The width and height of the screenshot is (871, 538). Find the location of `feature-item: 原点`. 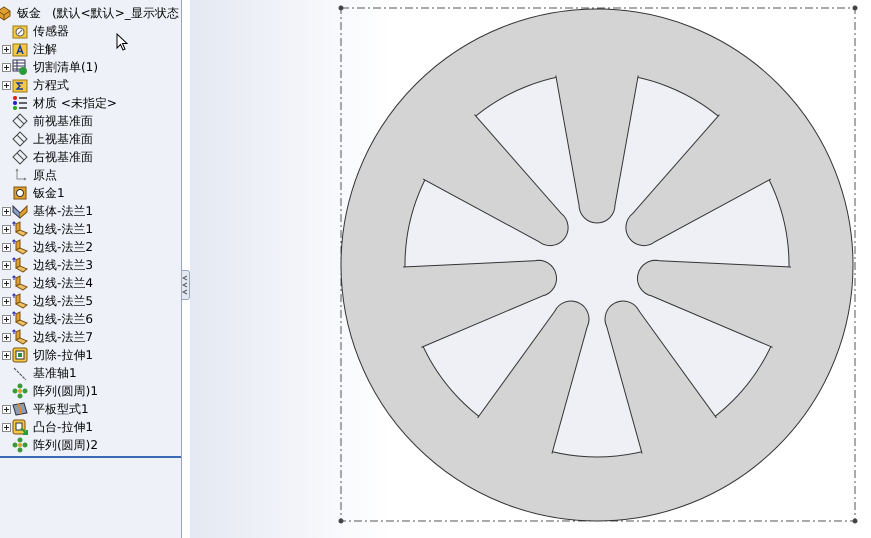

feature-item: 原点 is located at coordinates (45, 175).